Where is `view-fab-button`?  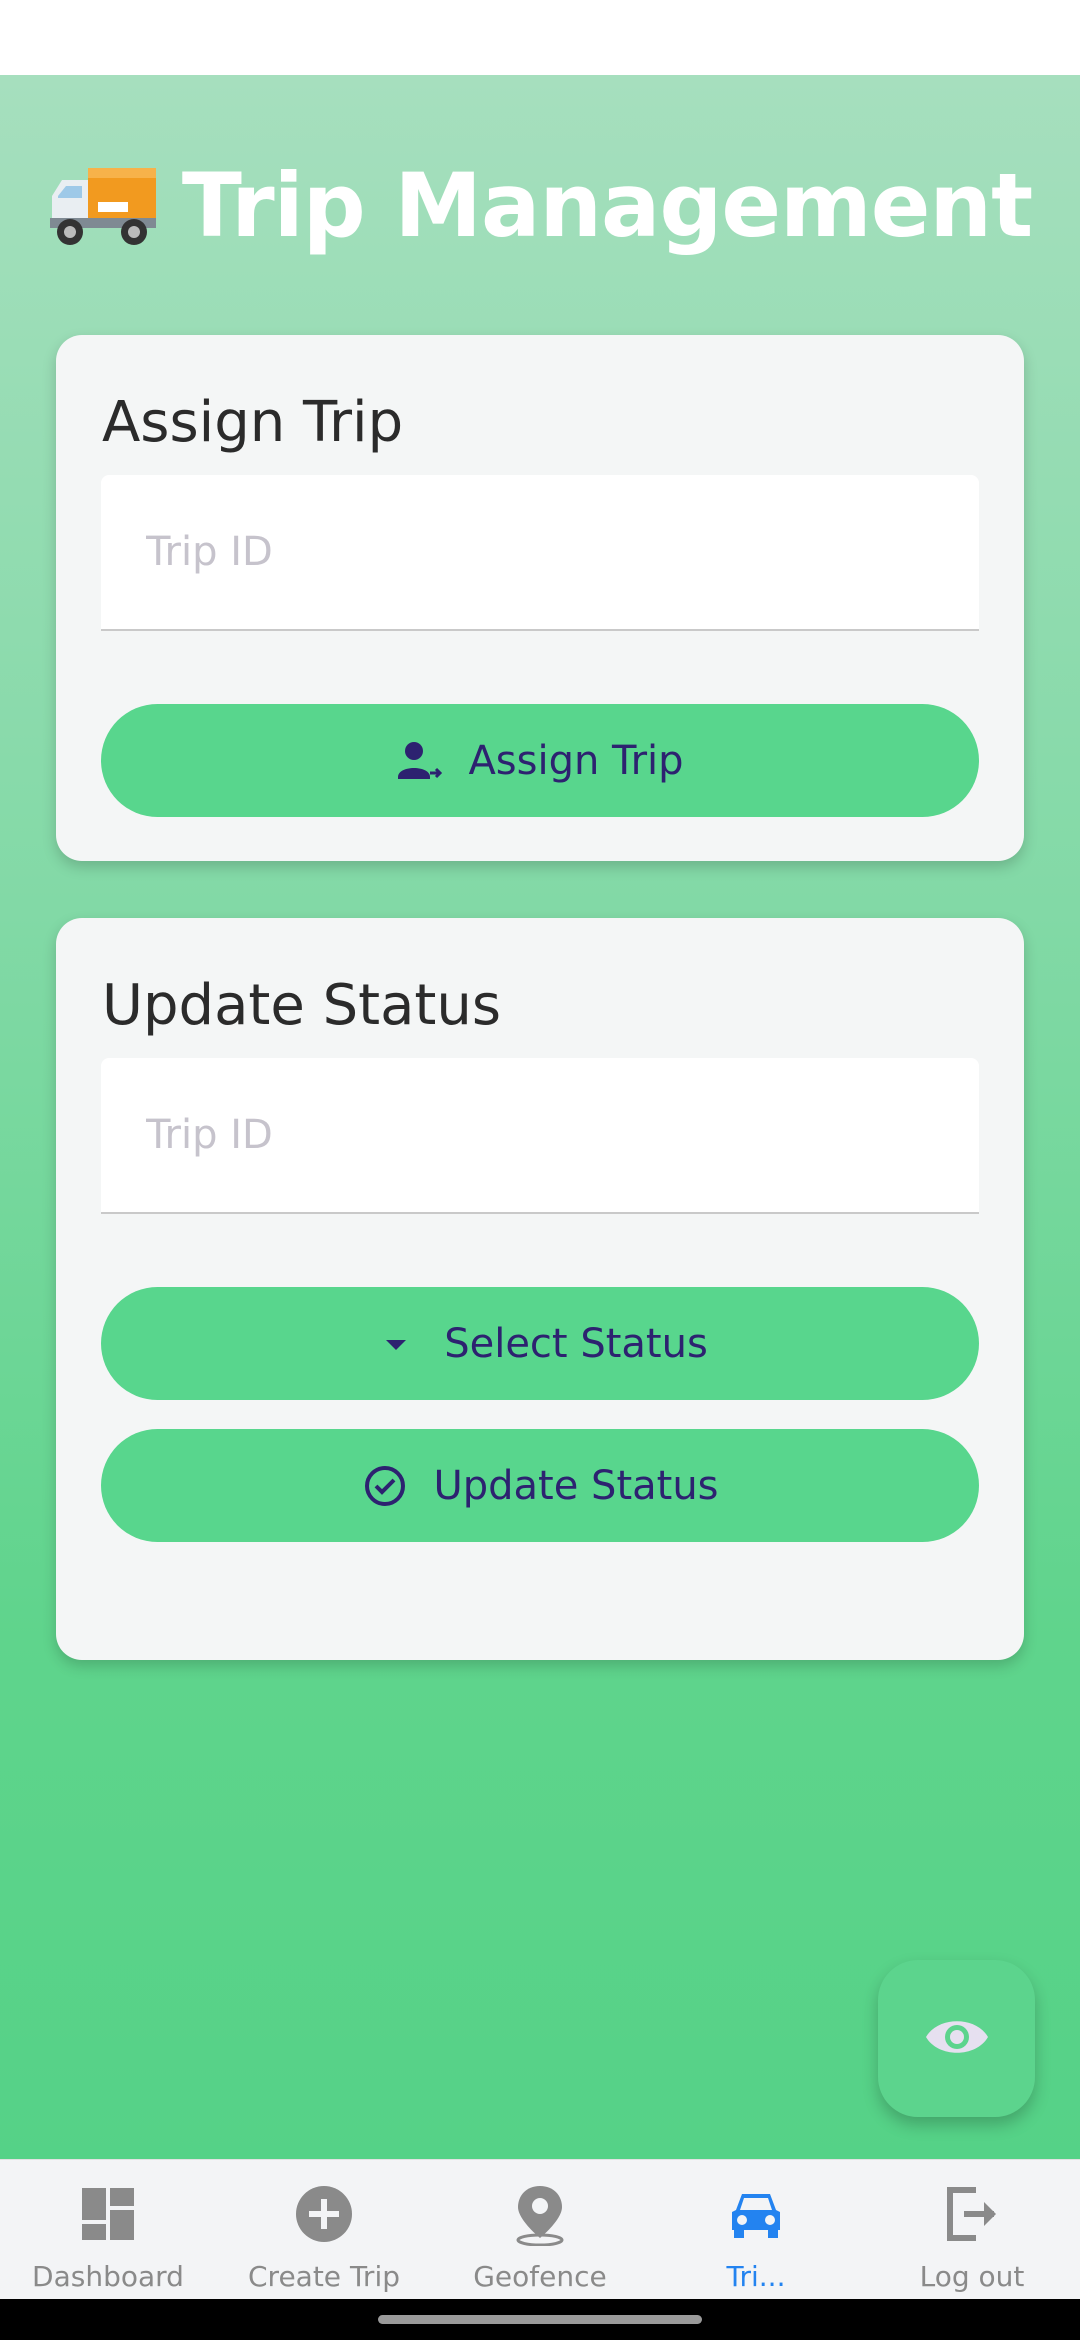
view-fab-button is located at coordinates (956, 2038).